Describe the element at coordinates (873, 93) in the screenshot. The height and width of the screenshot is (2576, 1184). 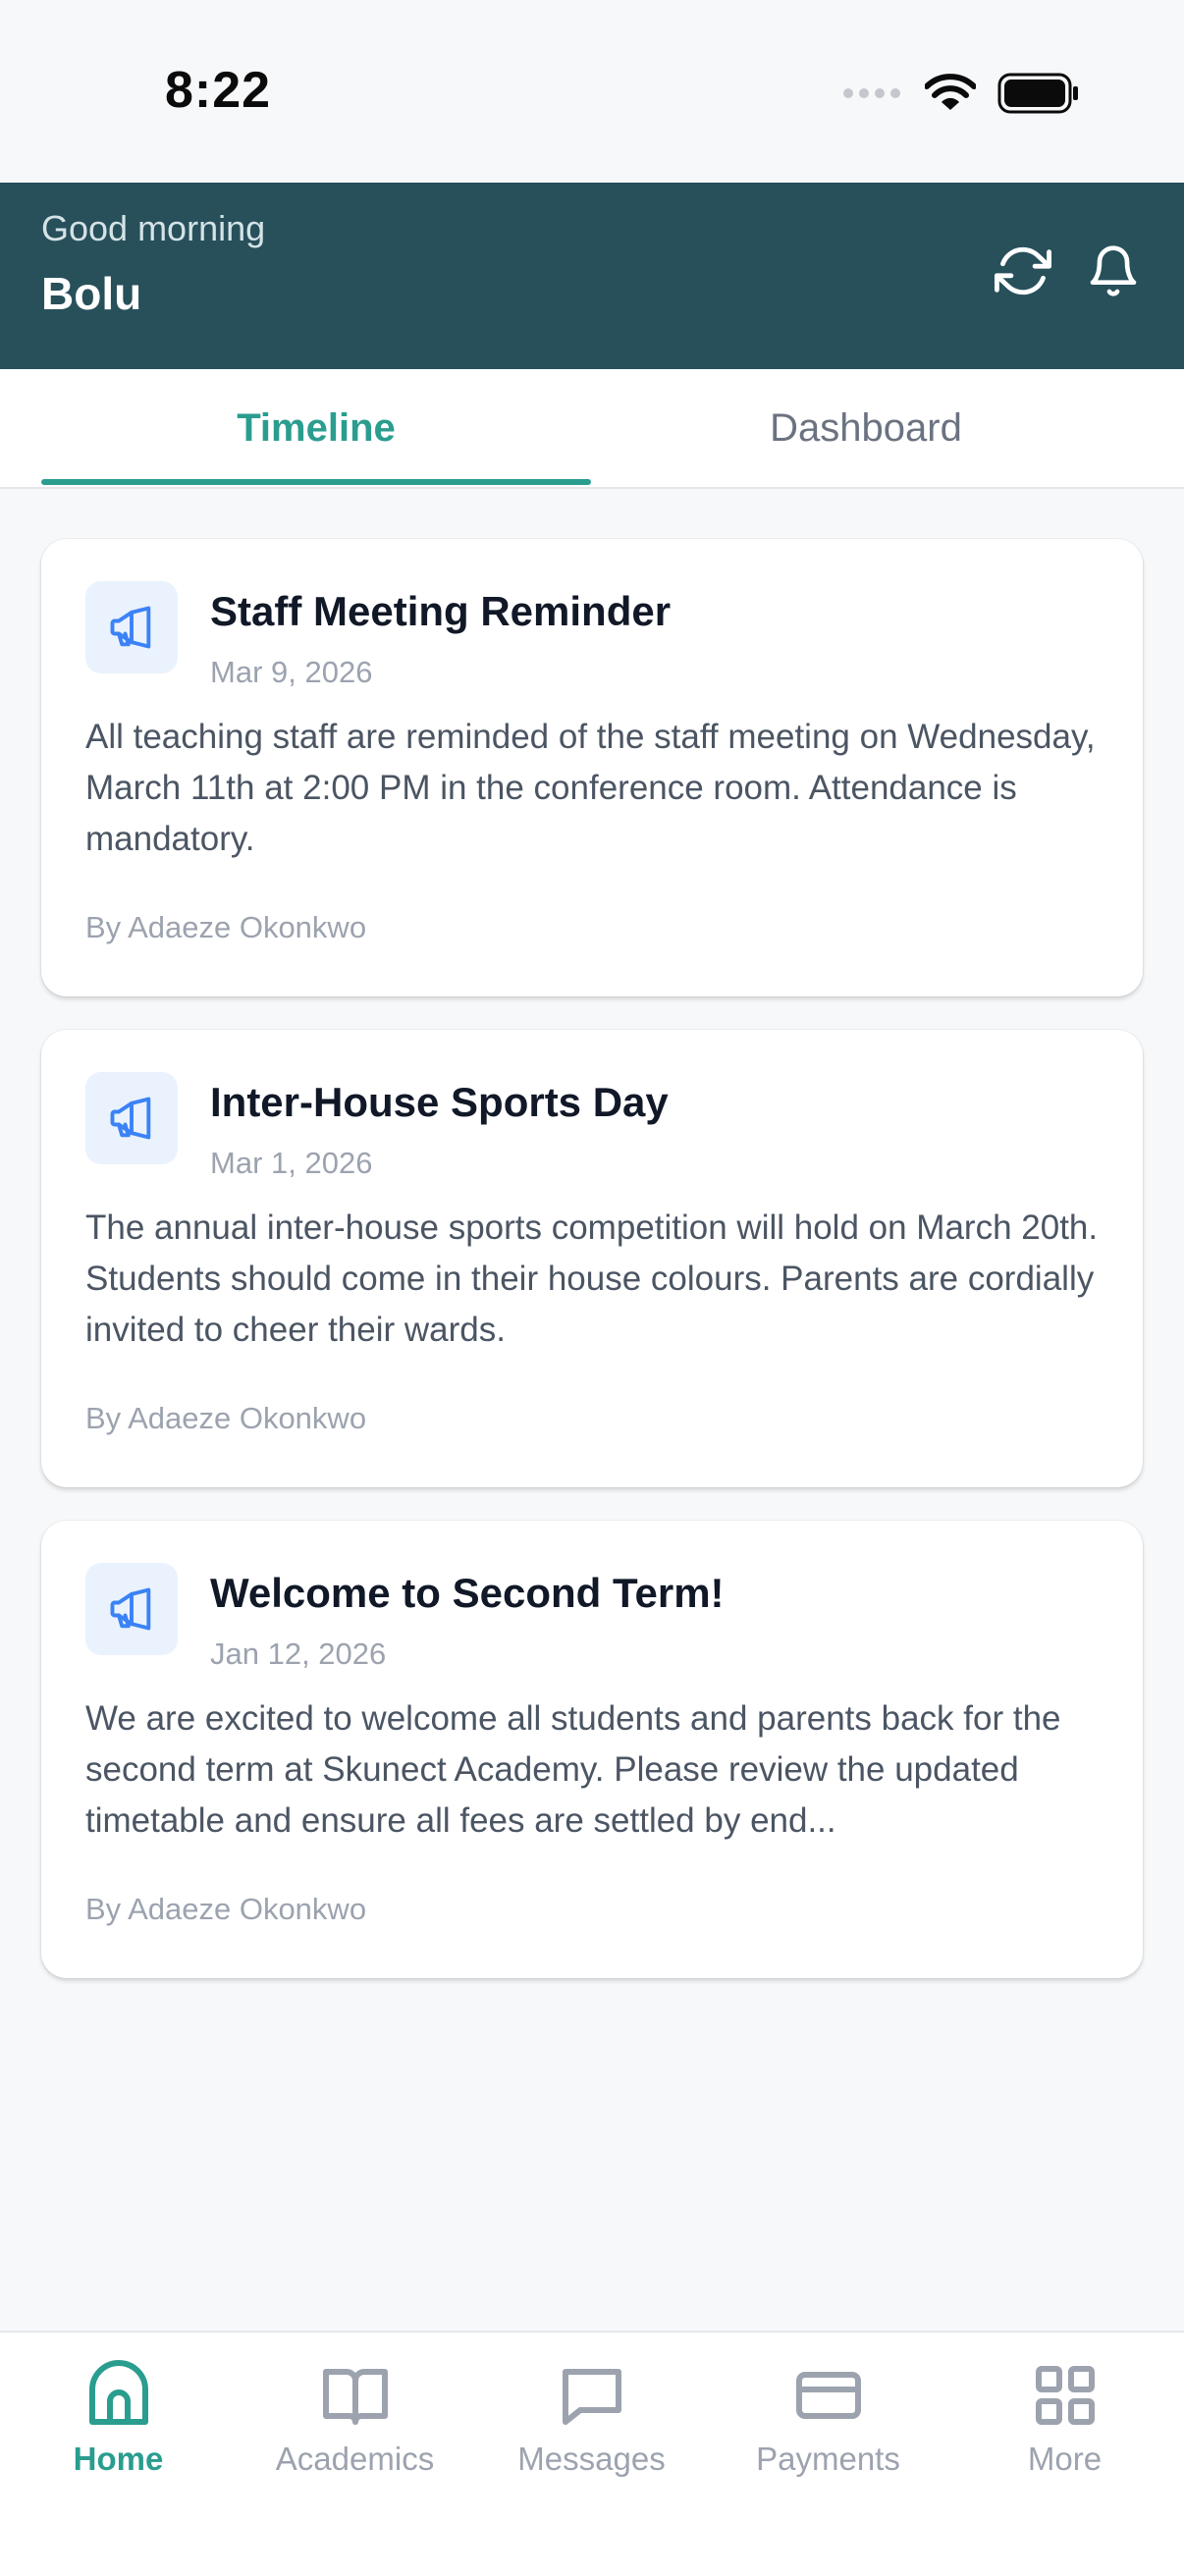
I see `signal-icon` at that location.